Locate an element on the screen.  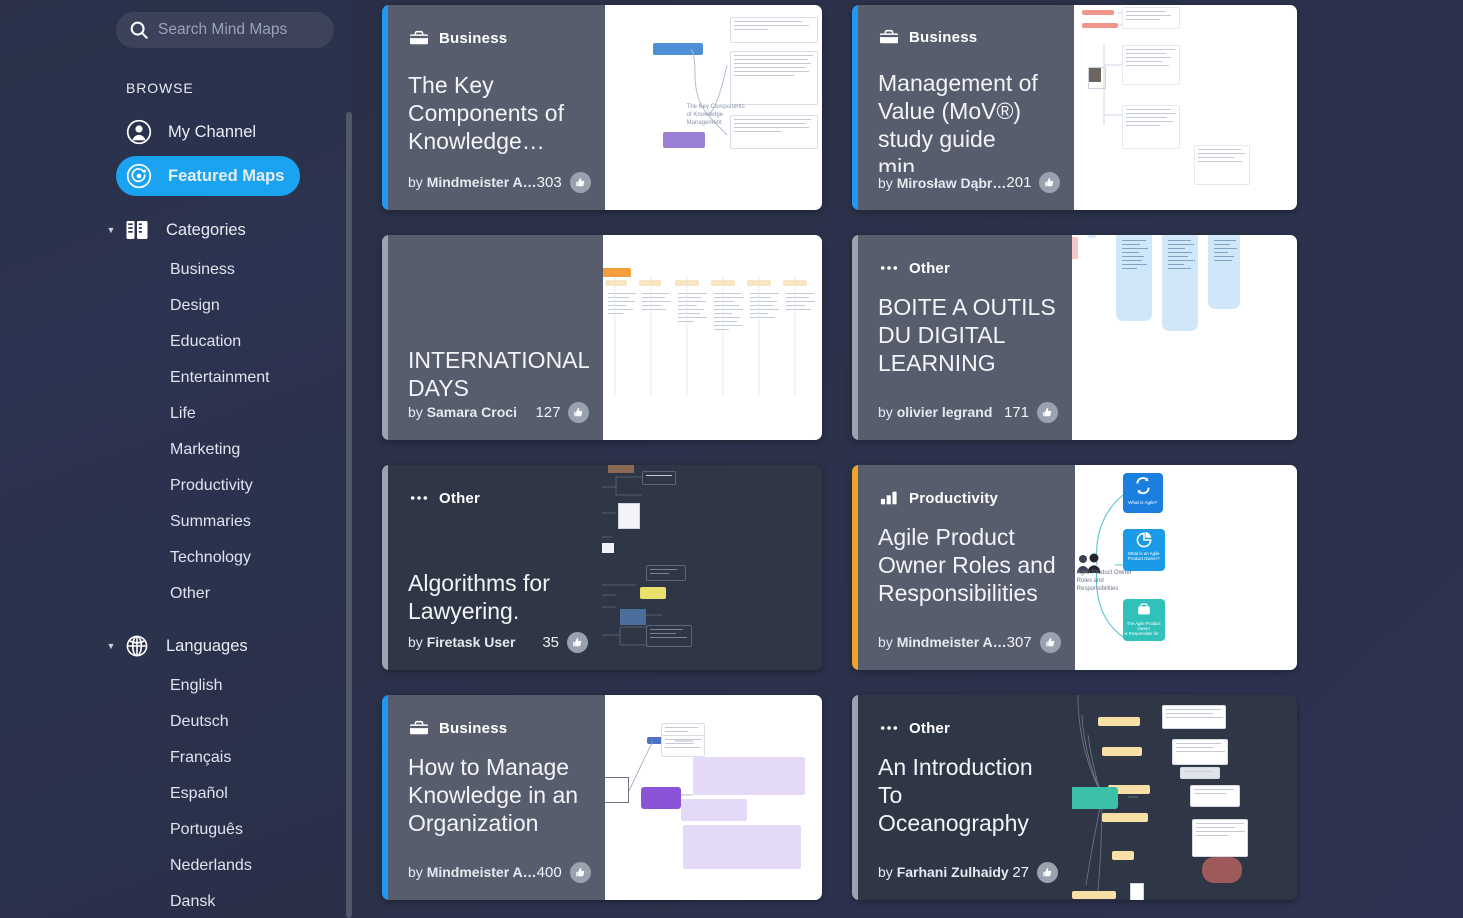
card-likes: 127 is located at coordinates (562, 412).